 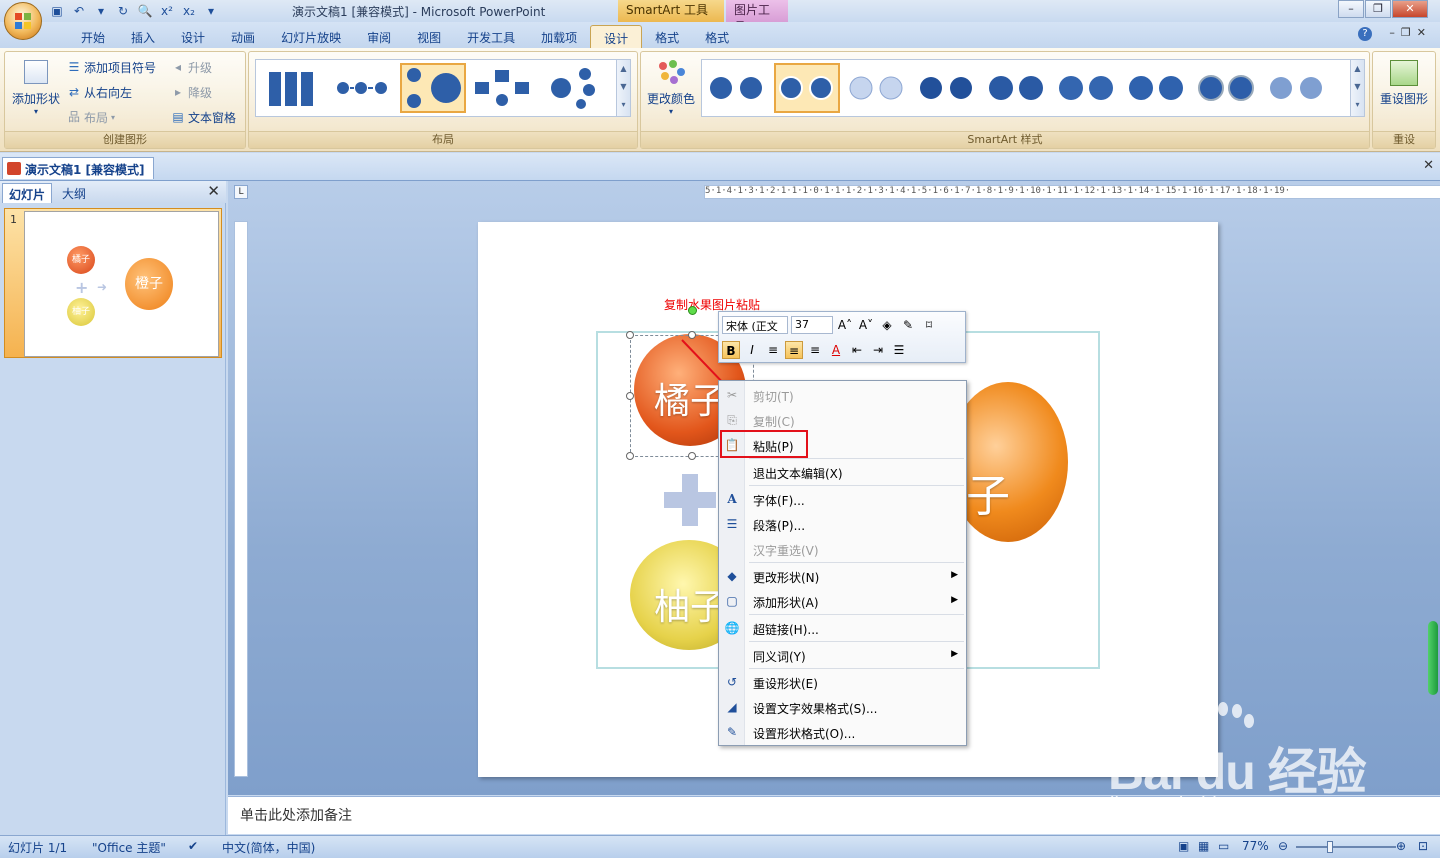 I want to click on tab-picture-format: 格式, so click(x=717, y=36).